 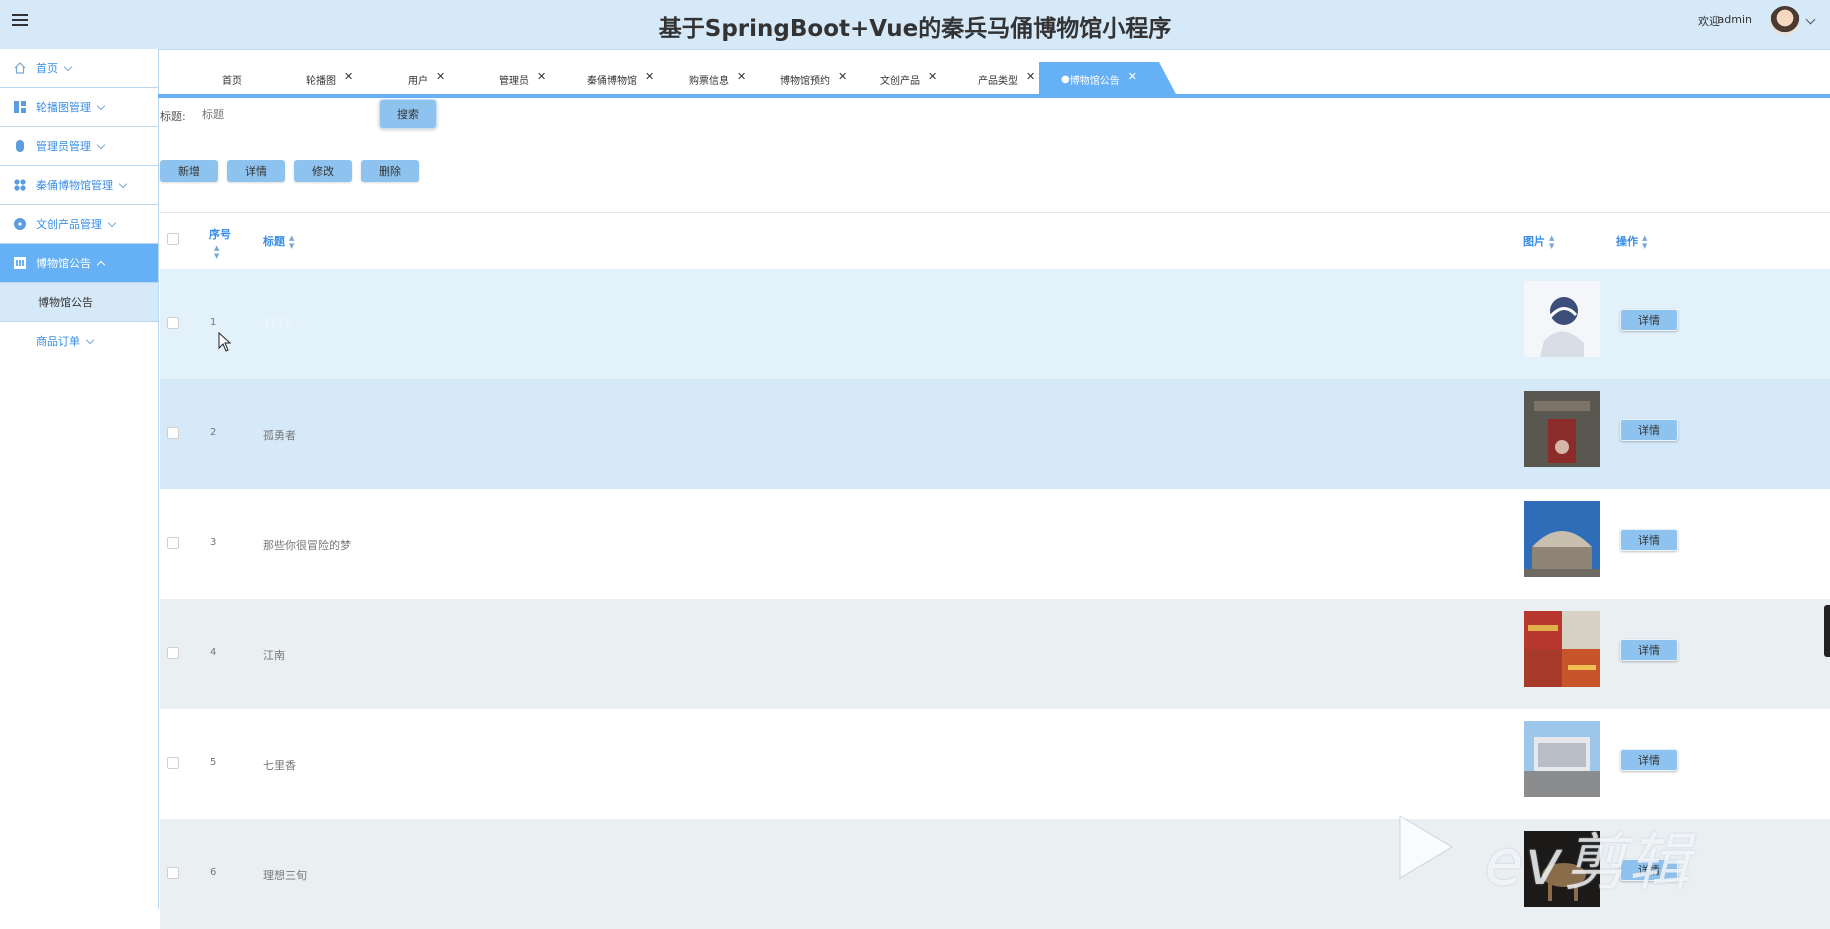 I want to click on table-row: 4 江南 详情, so click(x=995, y=654).